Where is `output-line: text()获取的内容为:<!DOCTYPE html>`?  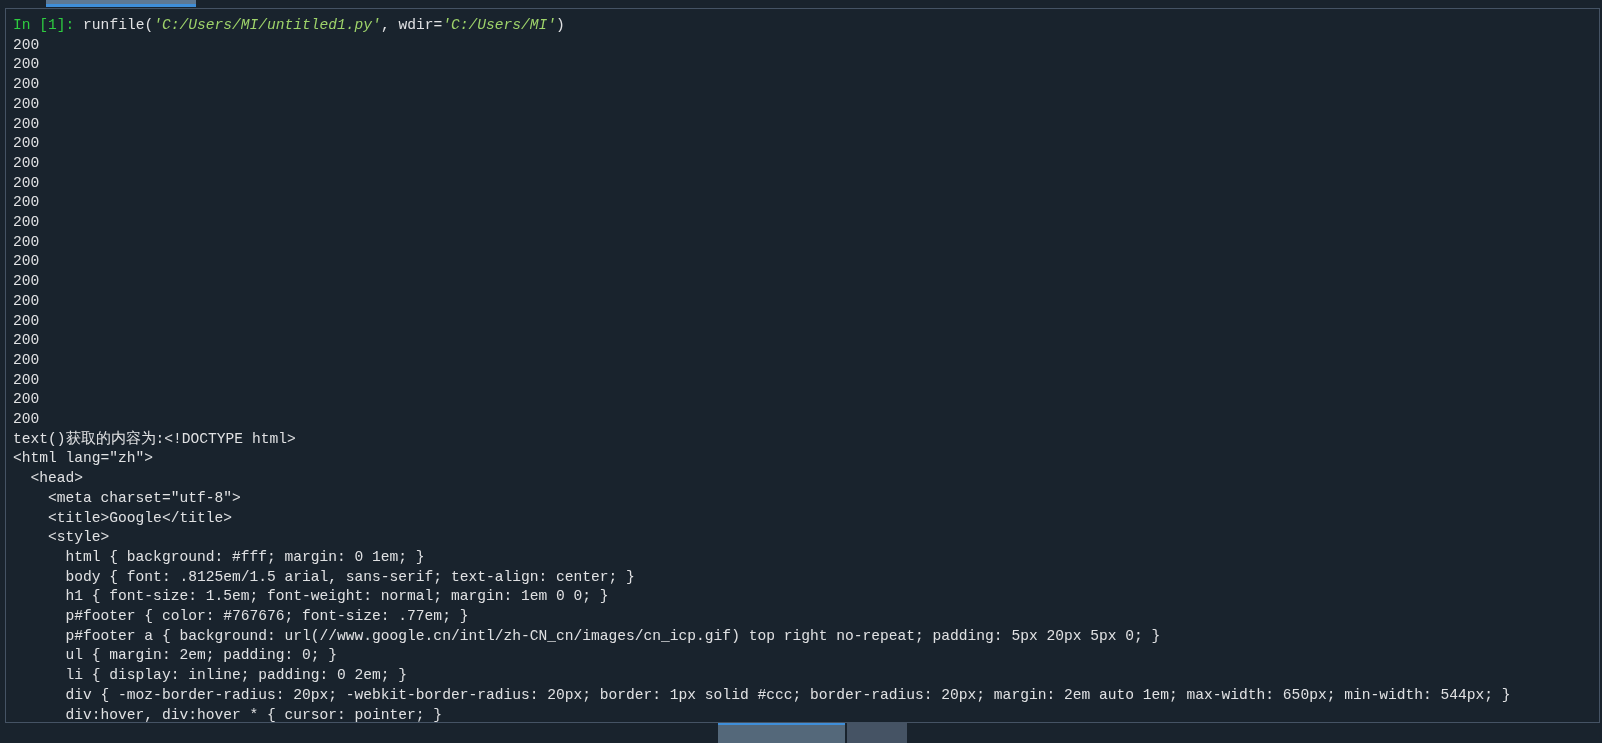 output-line: text()获取的内容为:<!DOCTYPE html> is located at coordinates (154, 438).